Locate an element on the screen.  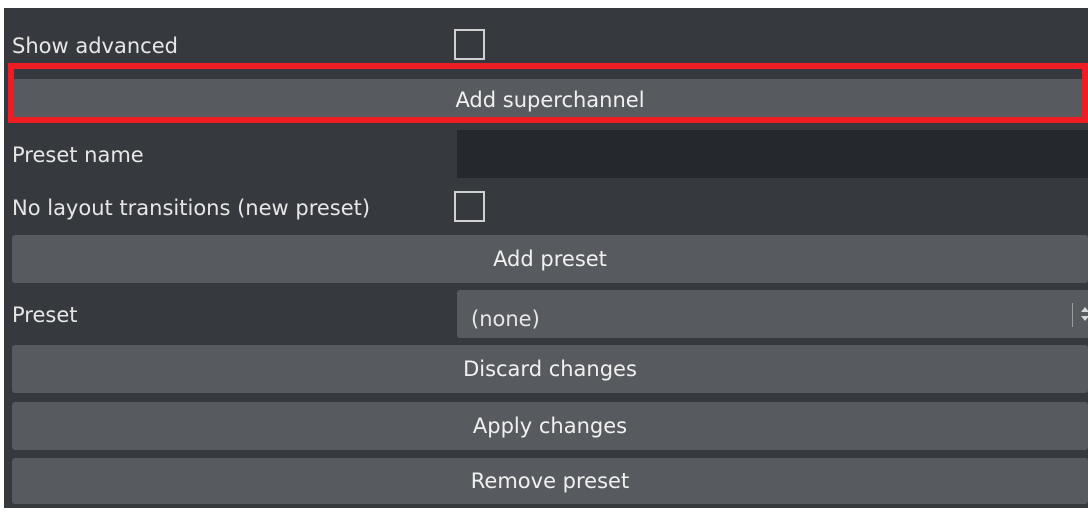
add-preset-button: Add preset is located at coordinates (550, 259).